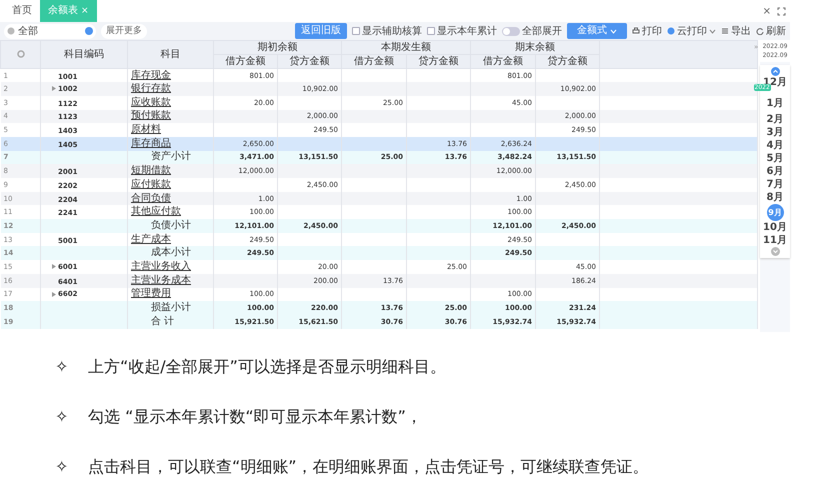 Image resolution: width=823 pixels, height=490 pixels. Describe the element at coordinates (170, 252) in the screenshot. I see `subtotal-label: 成本小计` at that location.